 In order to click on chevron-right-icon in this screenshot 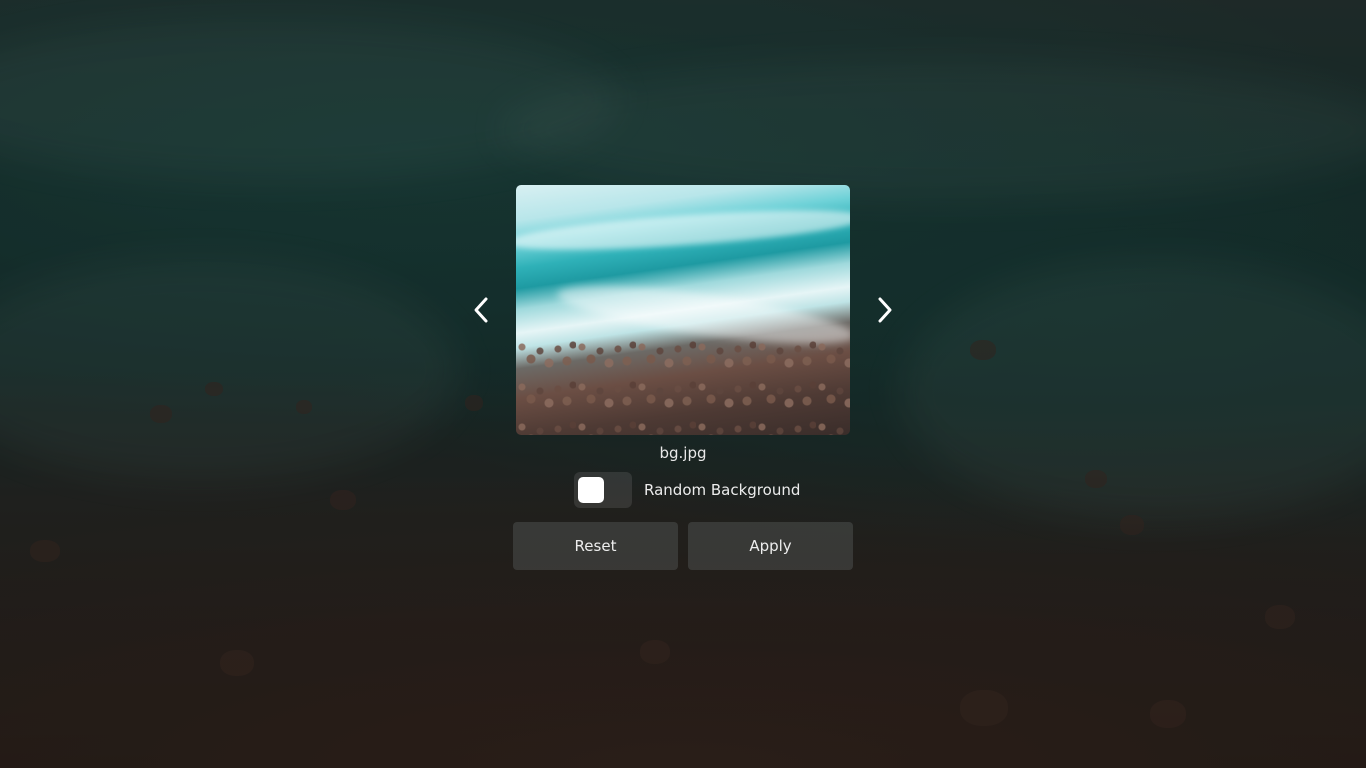, I will do `click(885, 310)`.